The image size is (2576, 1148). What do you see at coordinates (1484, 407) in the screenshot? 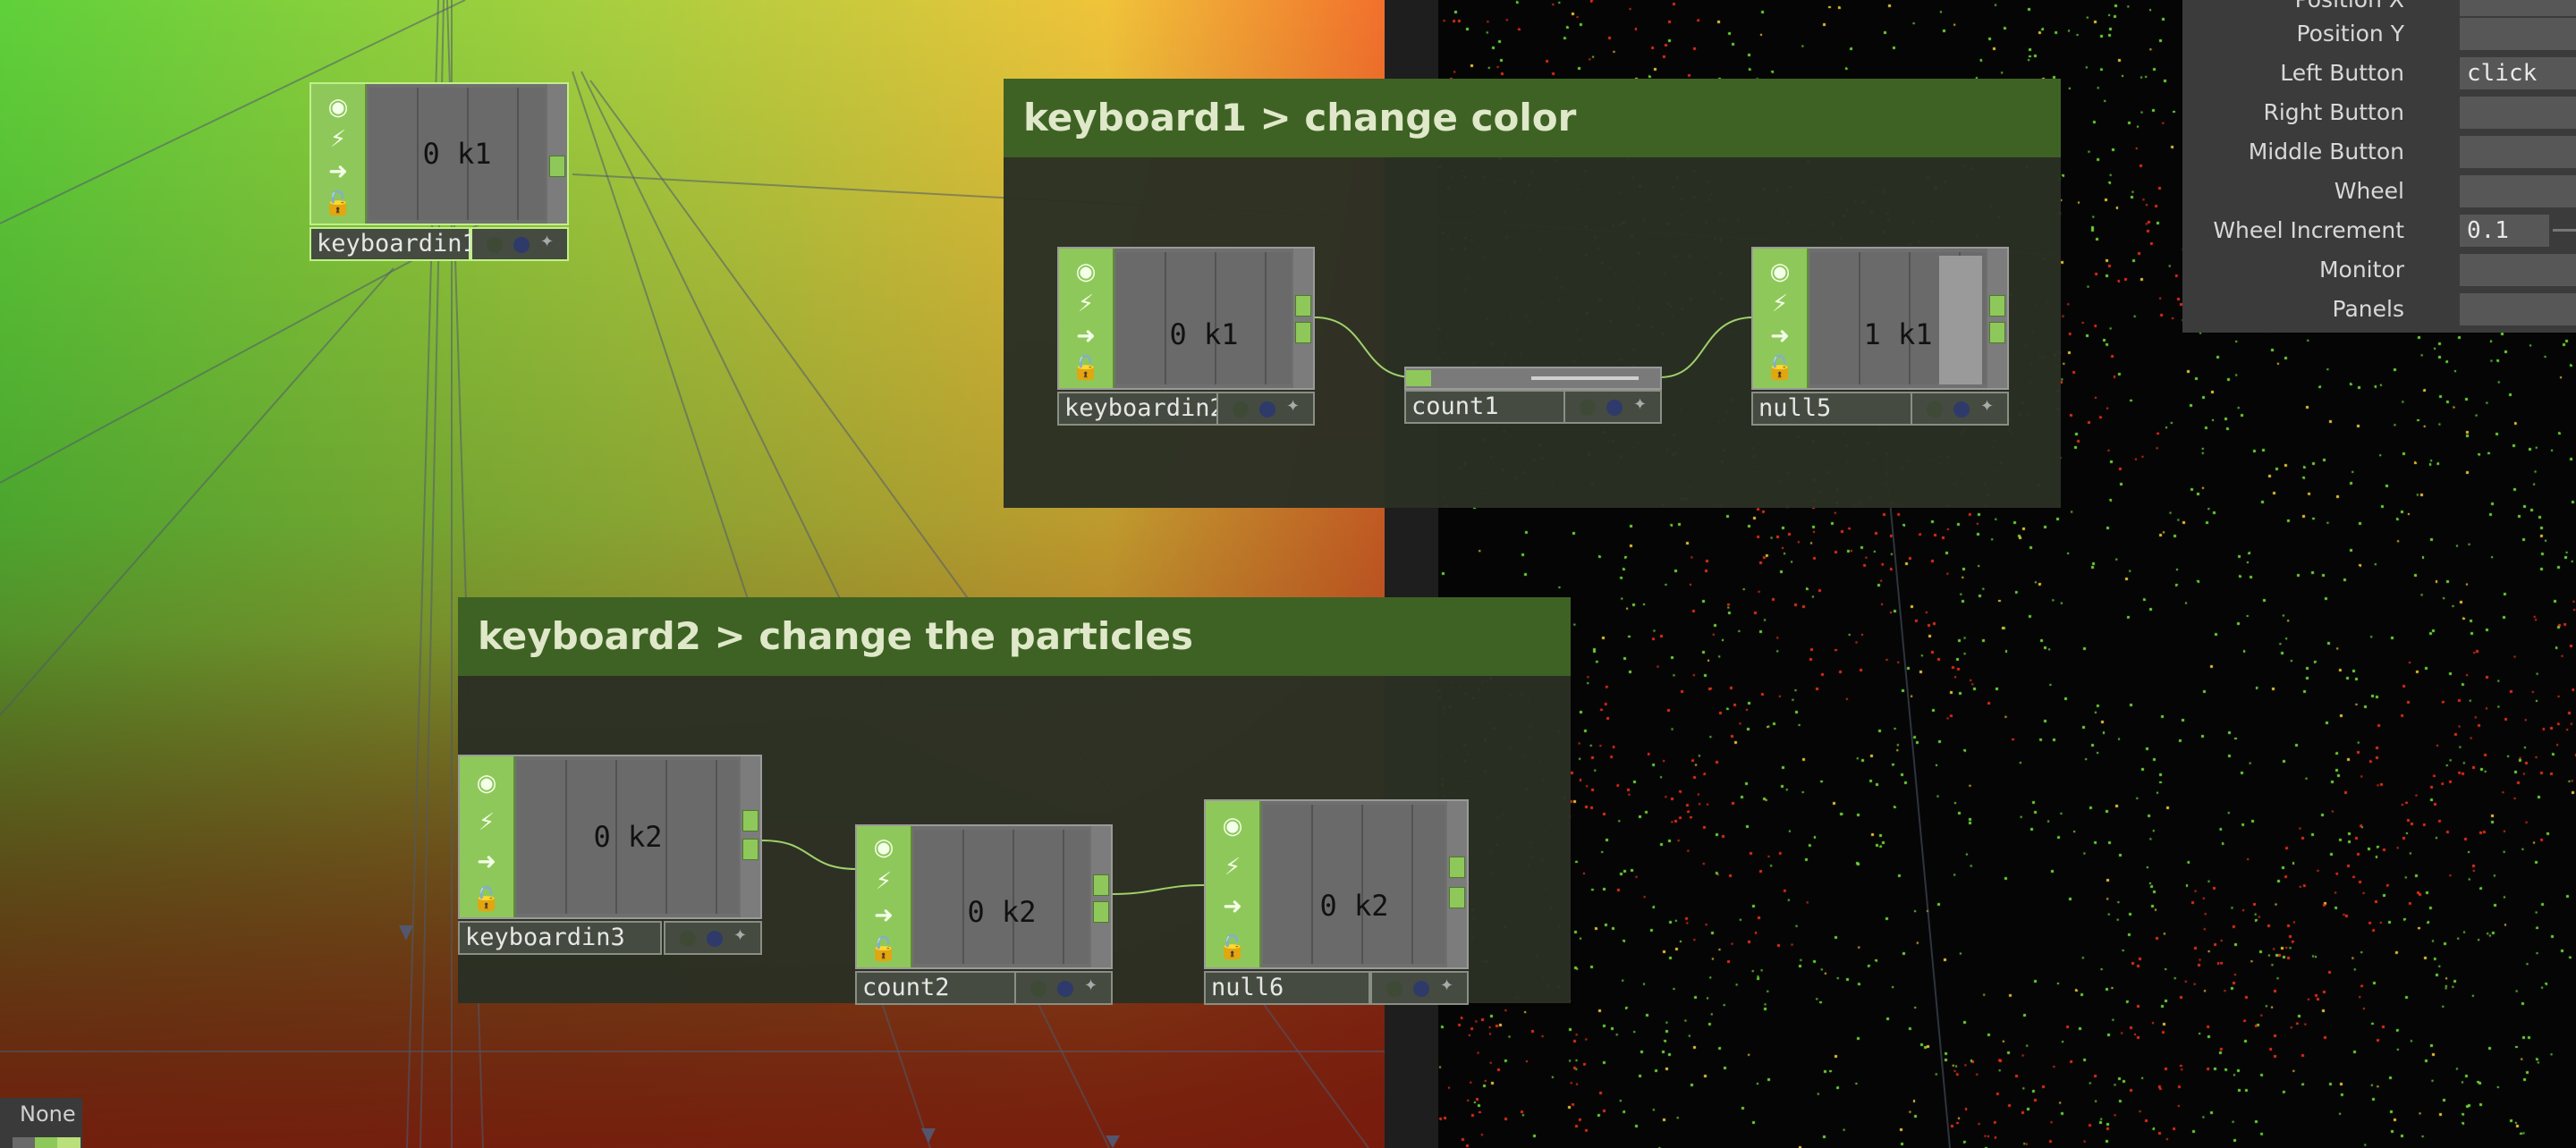
I see `node-name: count1` at bounding box center [1484, 407].